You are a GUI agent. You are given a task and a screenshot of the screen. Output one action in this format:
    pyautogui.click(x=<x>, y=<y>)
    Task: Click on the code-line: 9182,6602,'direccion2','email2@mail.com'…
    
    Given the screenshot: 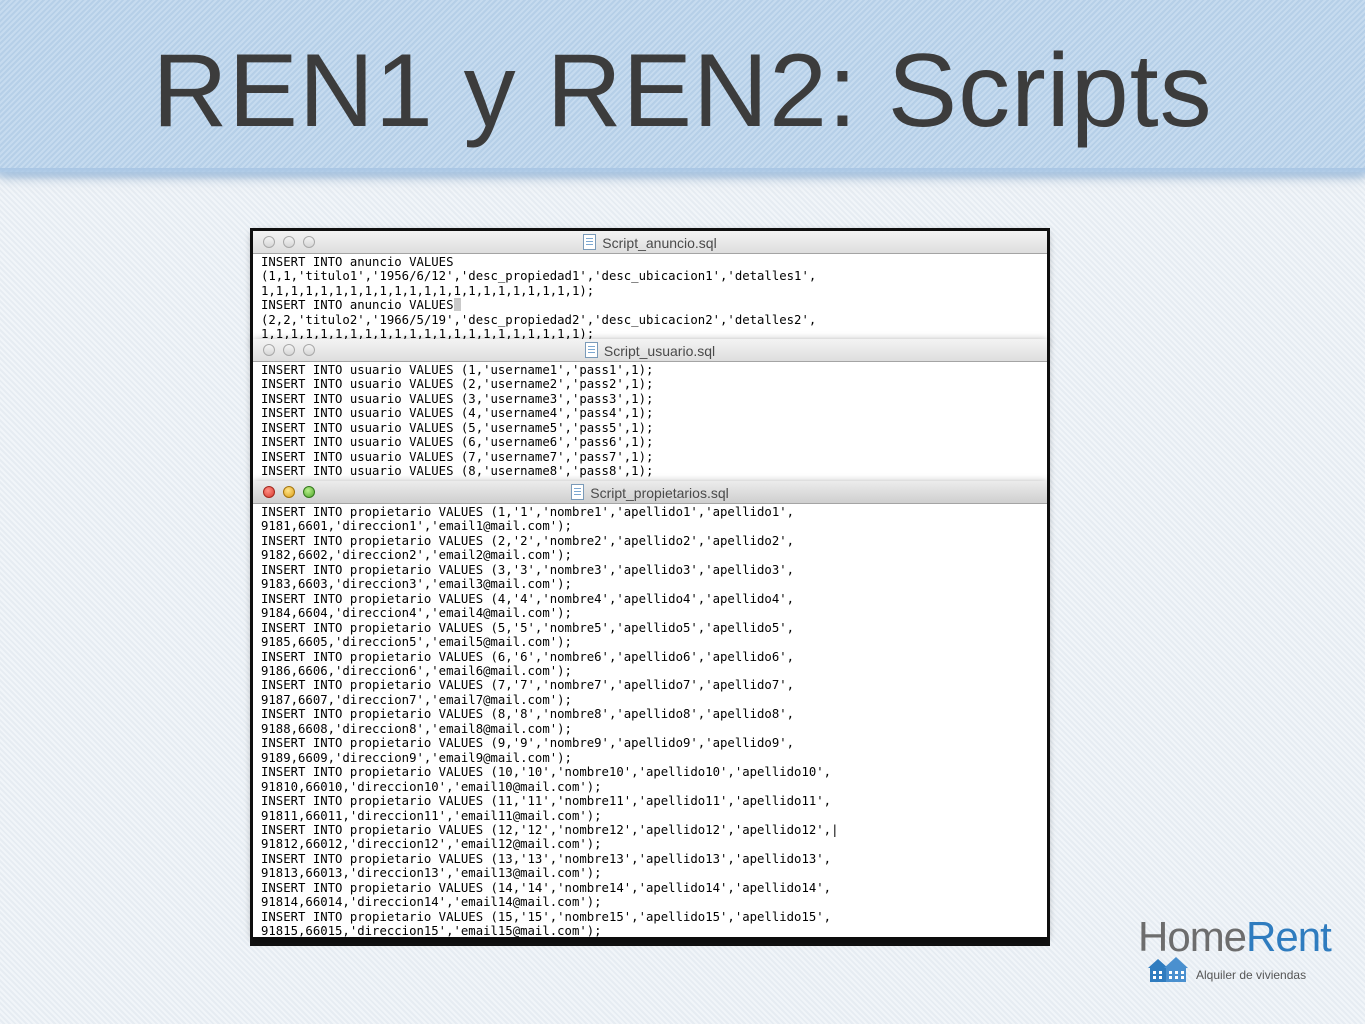 What is the action you would take?
    pyautogui.click(x=416, y=555)
    